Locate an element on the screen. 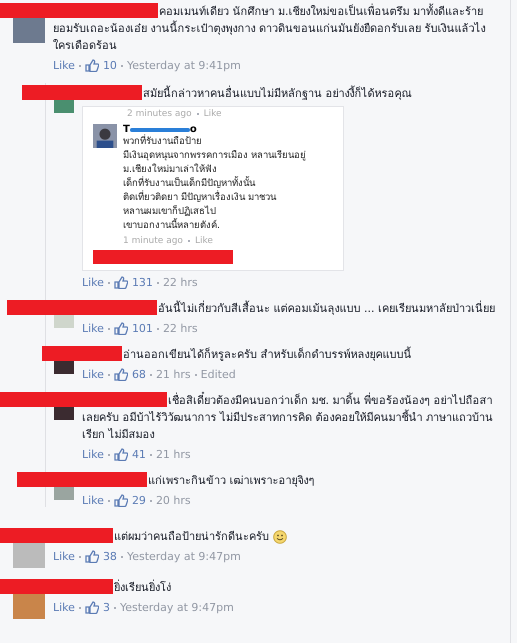 The image size is (517, 643). comment-text: ยิ่งเรียนยิ่งโง่ is located at coordinates (277, 587).